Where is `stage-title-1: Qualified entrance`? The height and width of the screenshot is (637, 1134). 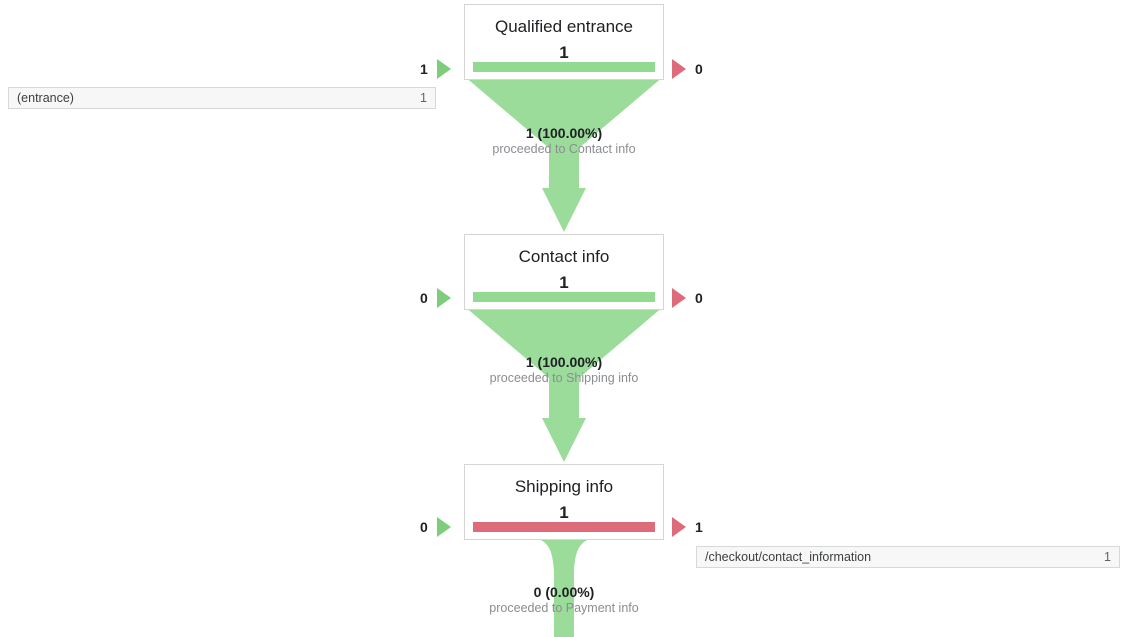 stage-title-1: Qualified entrance is located at coordinates (564, 26).